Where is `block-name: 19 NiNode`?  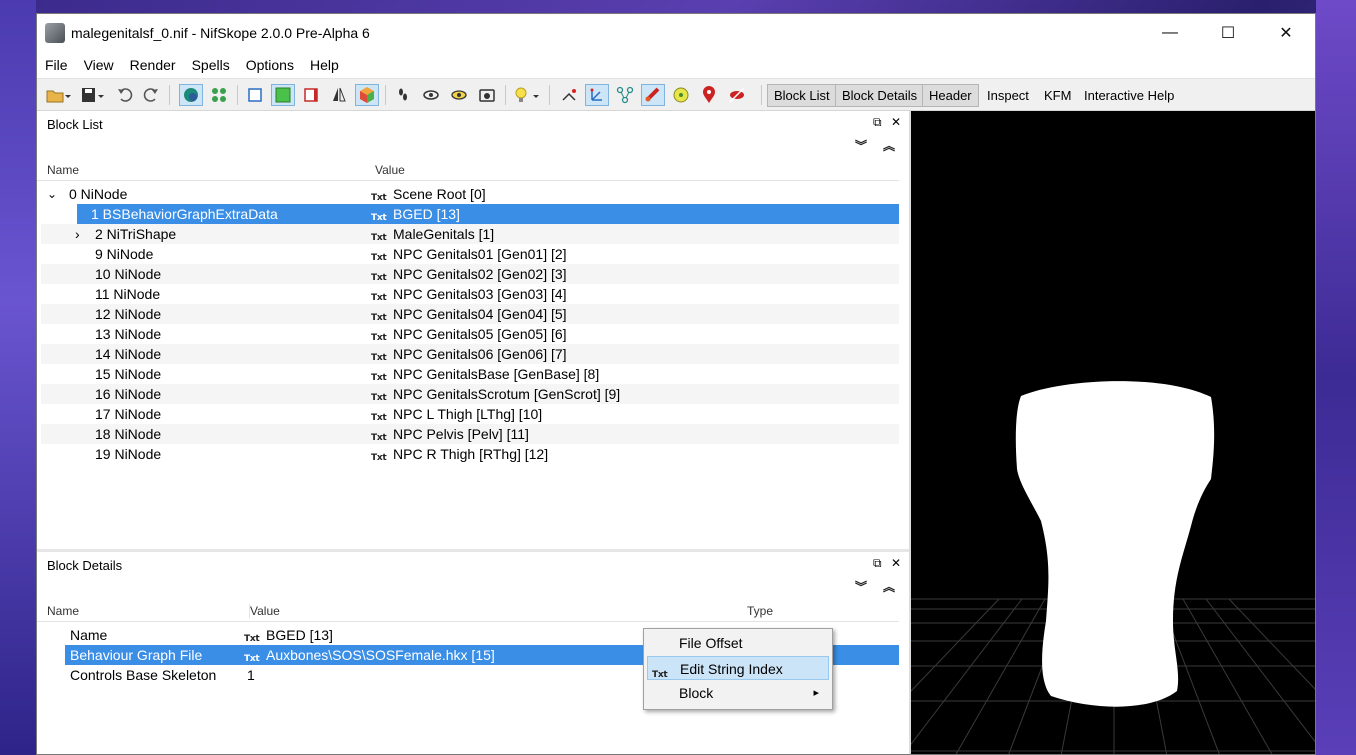 block-name: 19 NiNode is located at coordinates (128, 454).